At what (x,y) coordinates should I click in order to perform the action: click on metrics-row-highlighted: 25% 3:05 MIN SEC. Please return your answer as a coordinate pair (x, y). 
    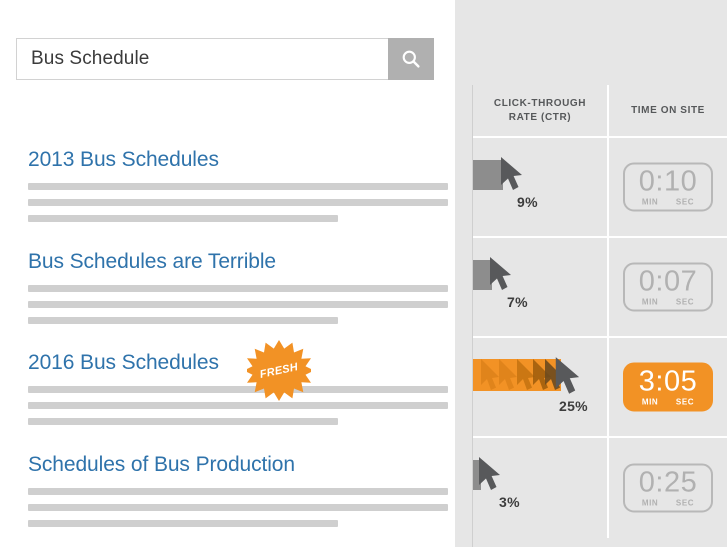
    Looking at the image, I should click on (600, 388).